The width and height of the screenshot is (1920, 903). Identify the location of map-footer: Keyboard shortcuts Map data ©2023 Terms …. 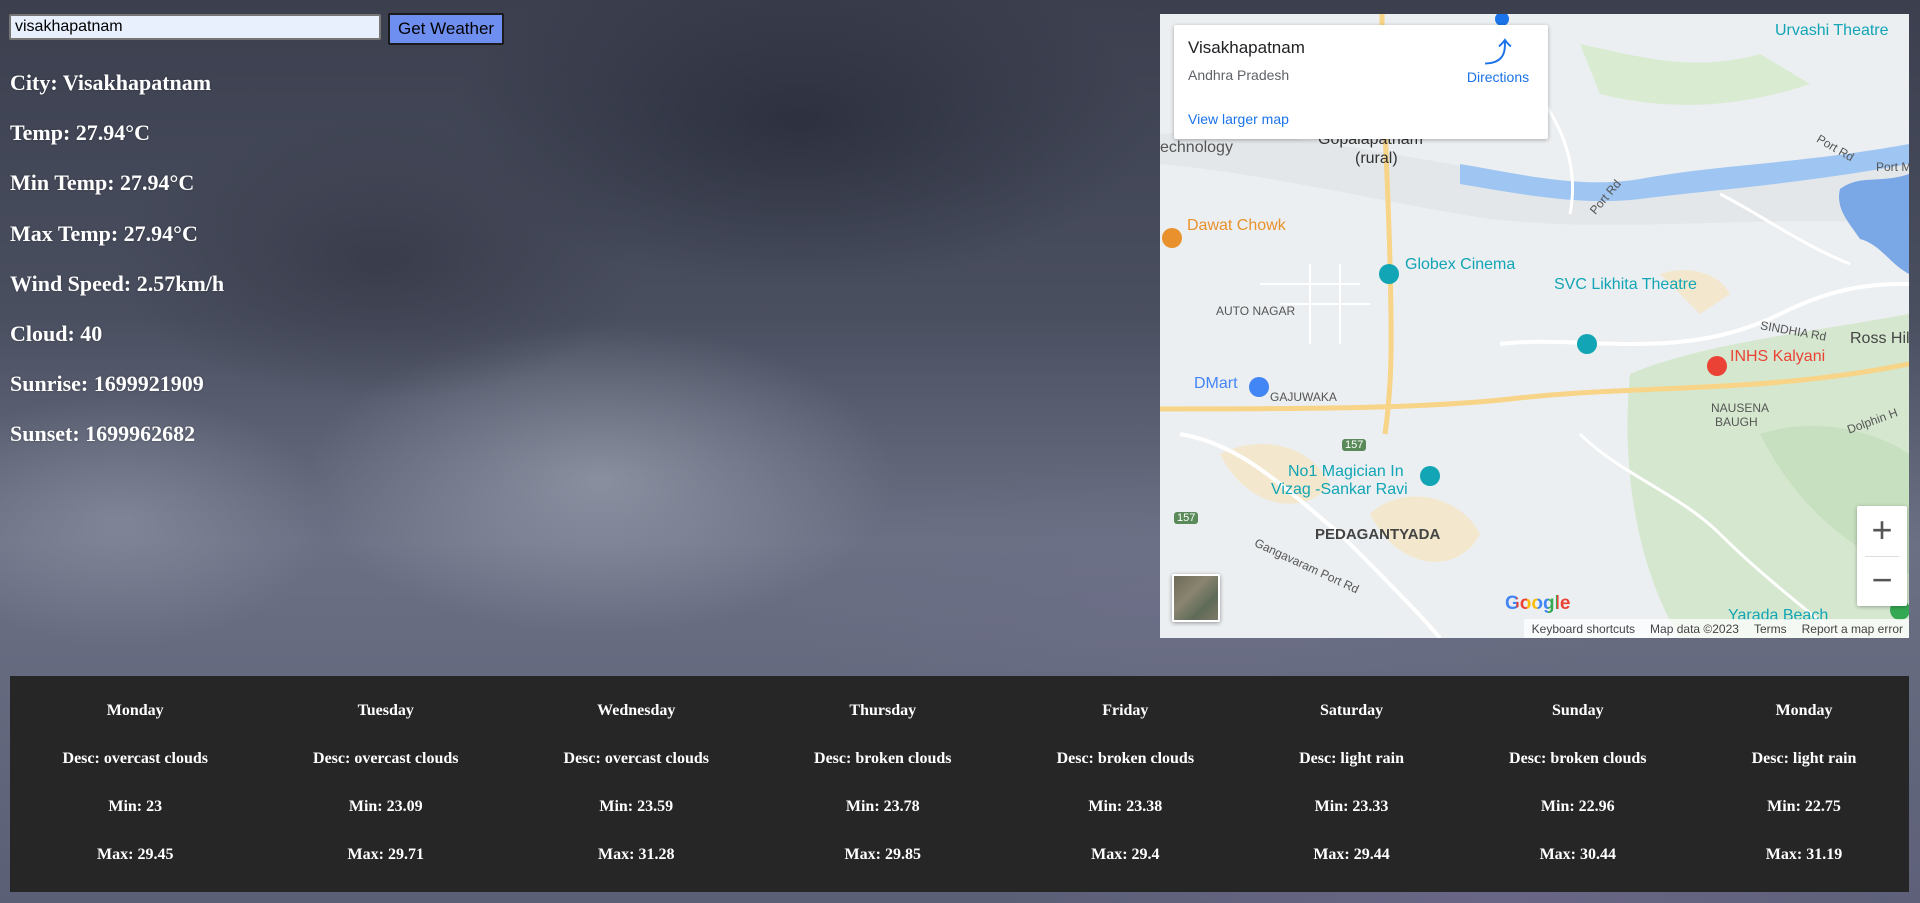
(1716, 628).